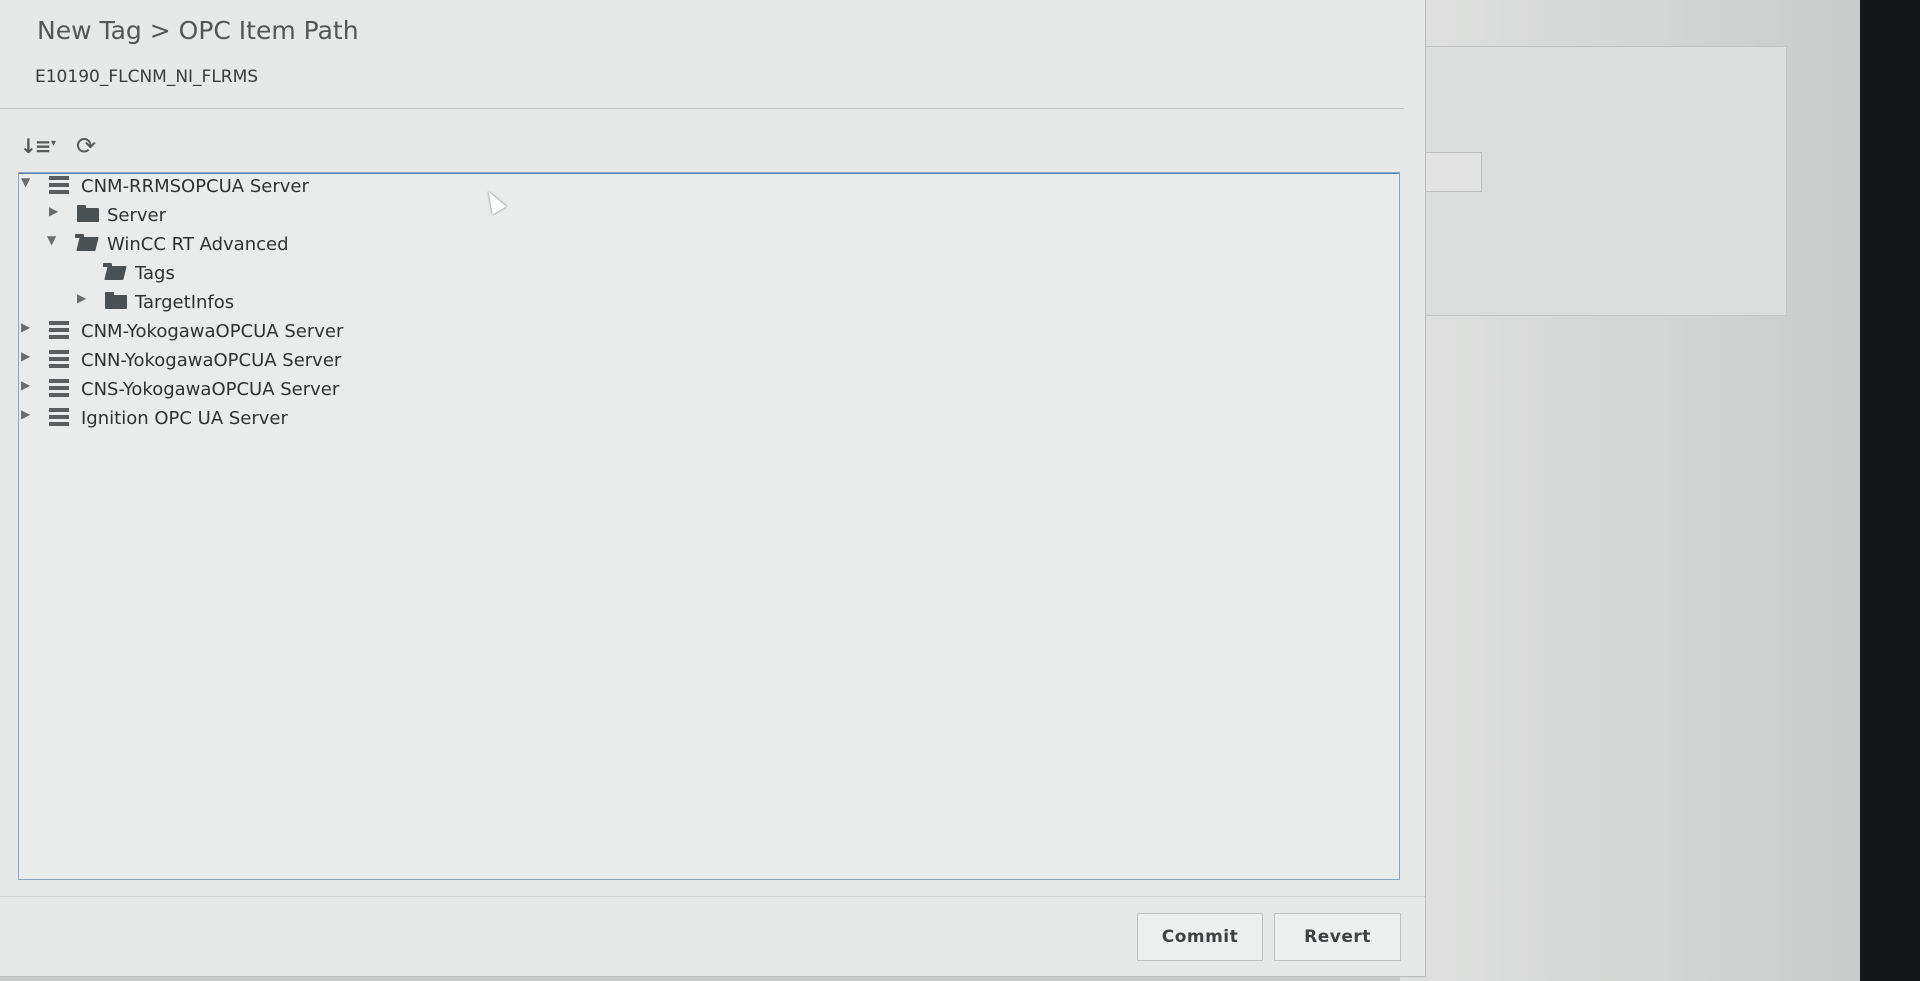 The height and width of the screenshot is (981, 1920). Describe the element at coordinates (137, 215) in the screenshot. I see `tree-node-label: Server` at that location.